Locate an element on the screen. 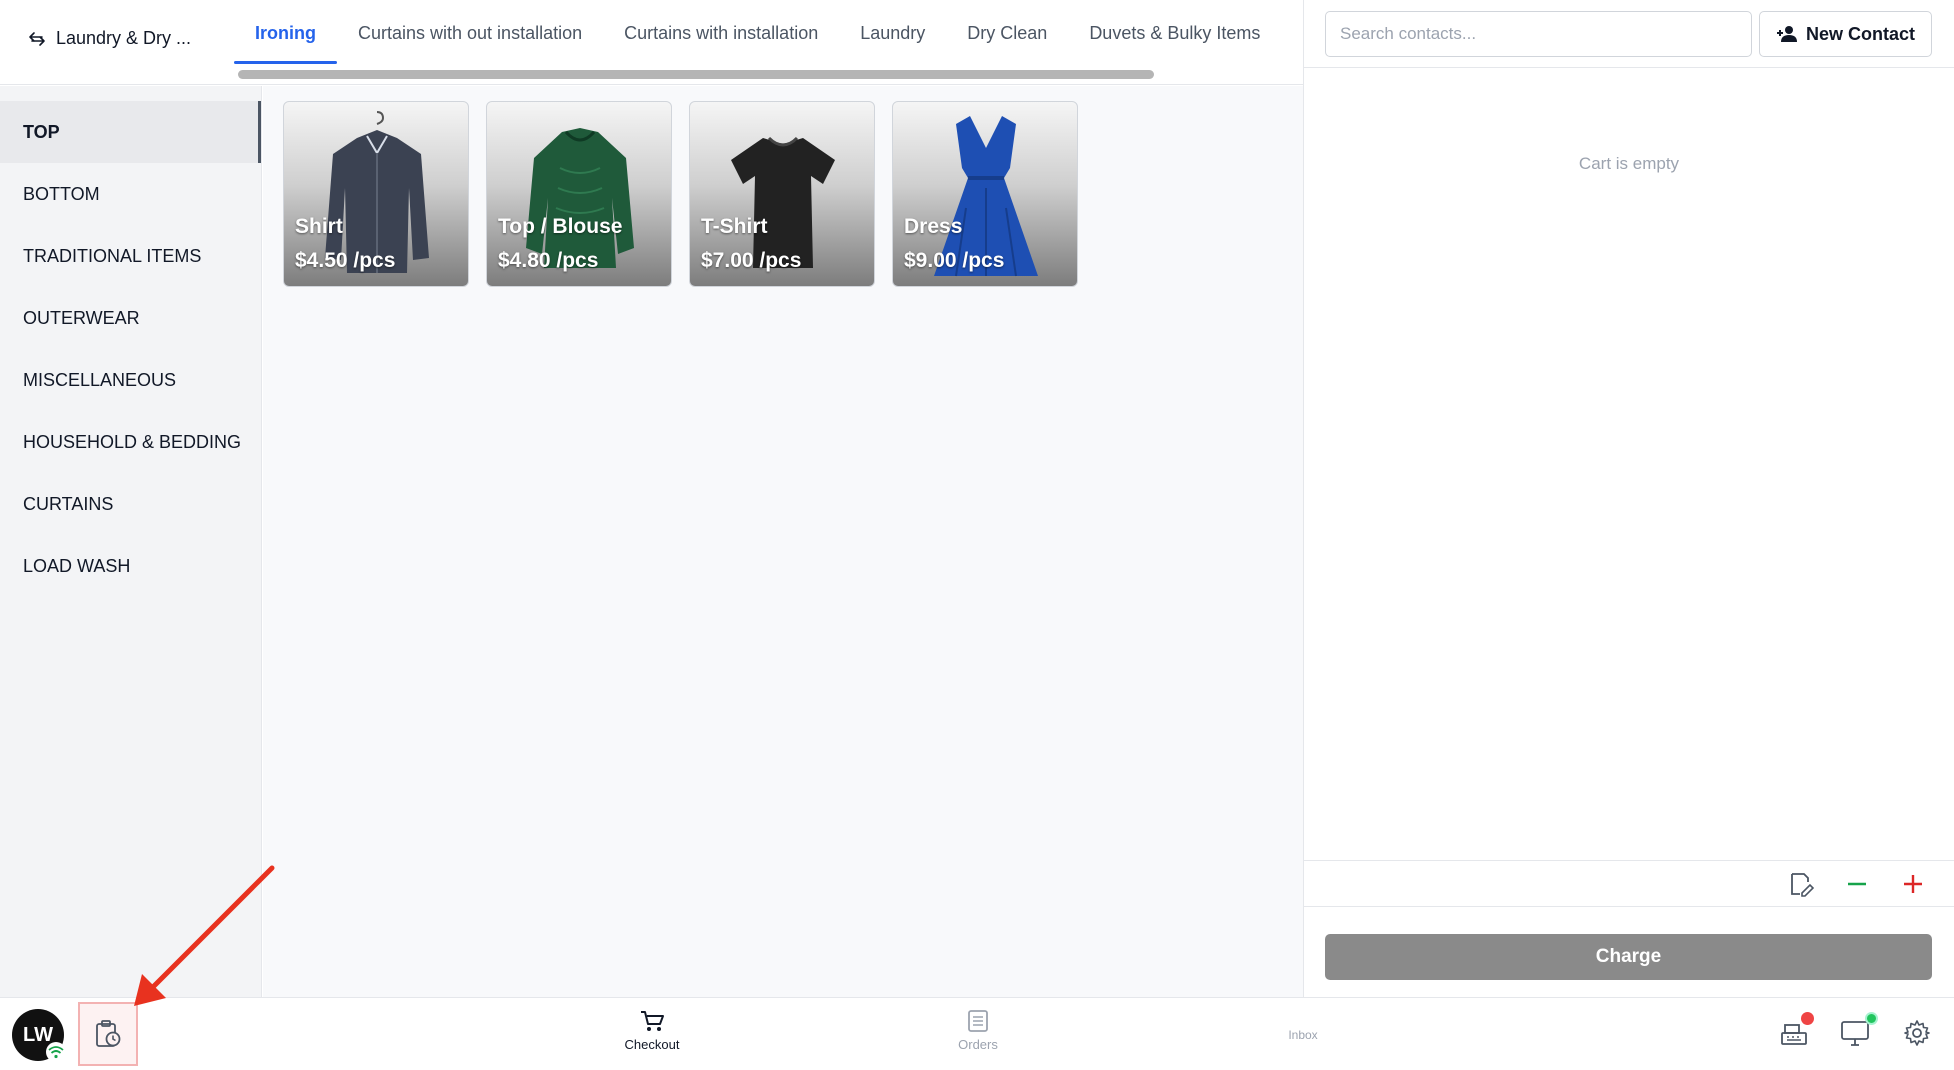 This screenshot has height=1070, width=1954. tabs-scrollbar is located at coordinates (696, 74).